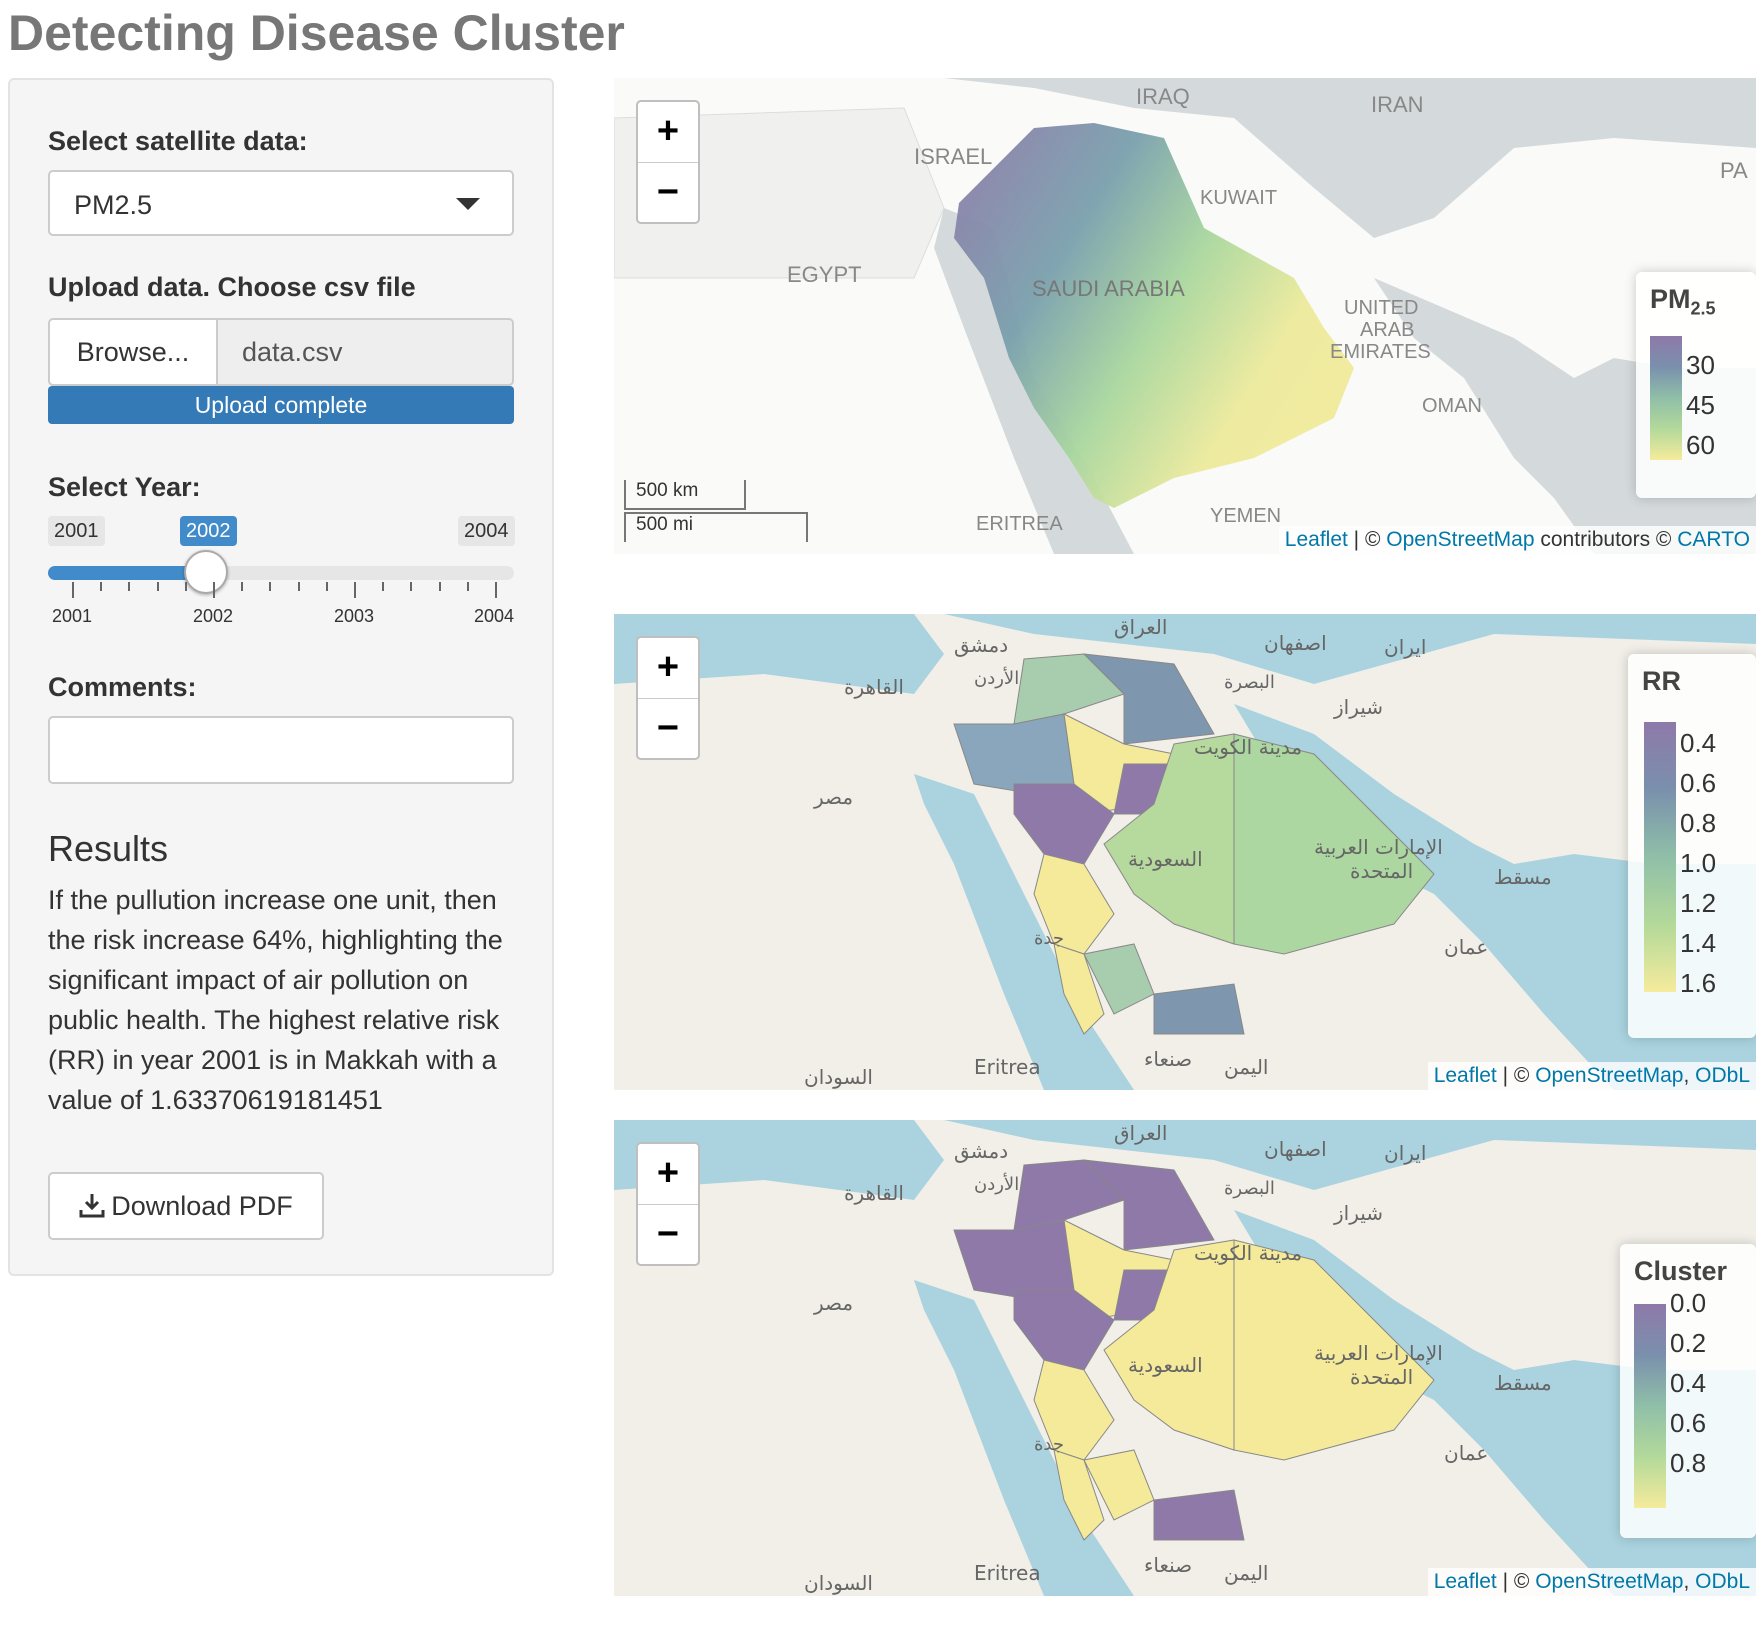 The width and height of the screenshot is (1756, 1630). I want to click on comments-label: Comments:, so click(122, 687).